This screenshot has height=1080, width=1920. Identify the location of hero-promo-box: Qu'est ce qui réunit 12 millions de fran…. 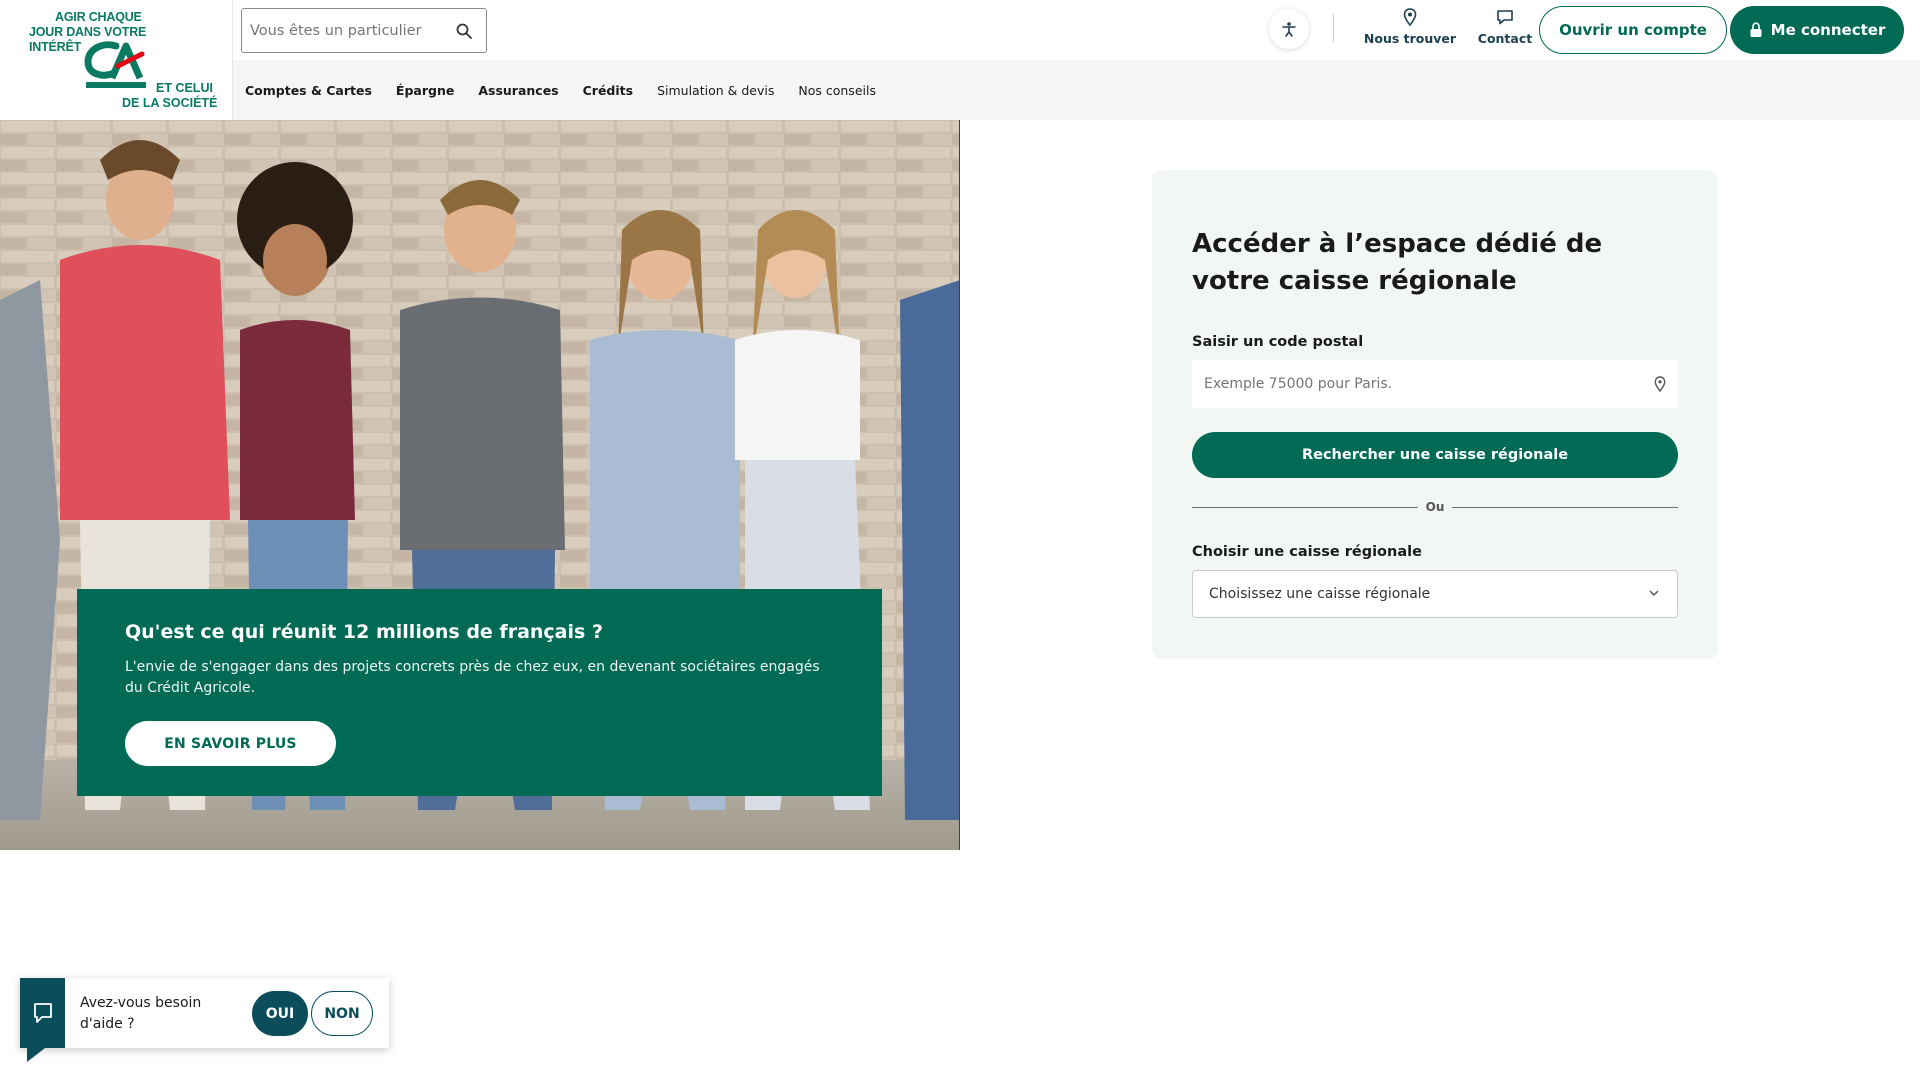
(479, 692).